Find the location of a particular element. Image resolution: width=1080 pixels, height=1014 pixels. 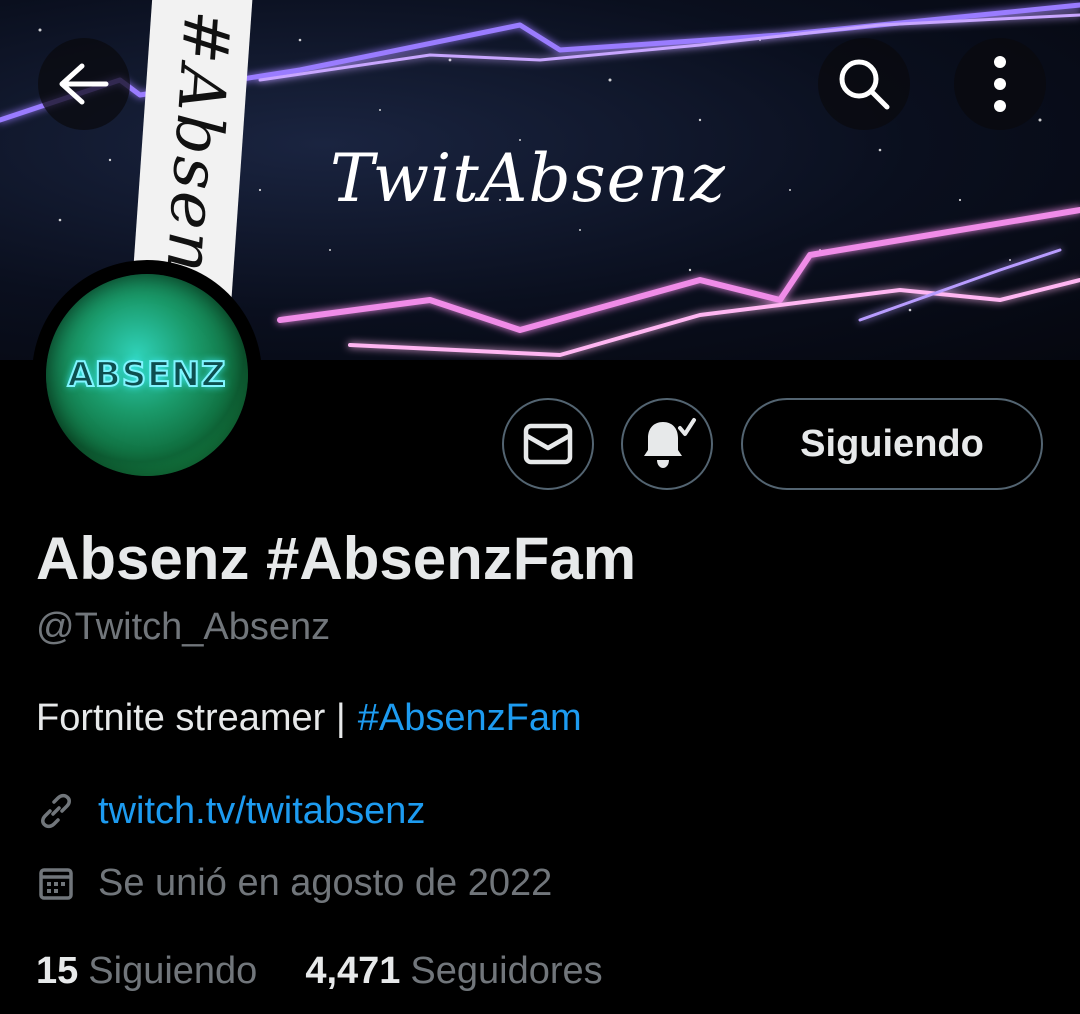

bio-text: Fortnite streamer | is located at coordinates (191, 718).